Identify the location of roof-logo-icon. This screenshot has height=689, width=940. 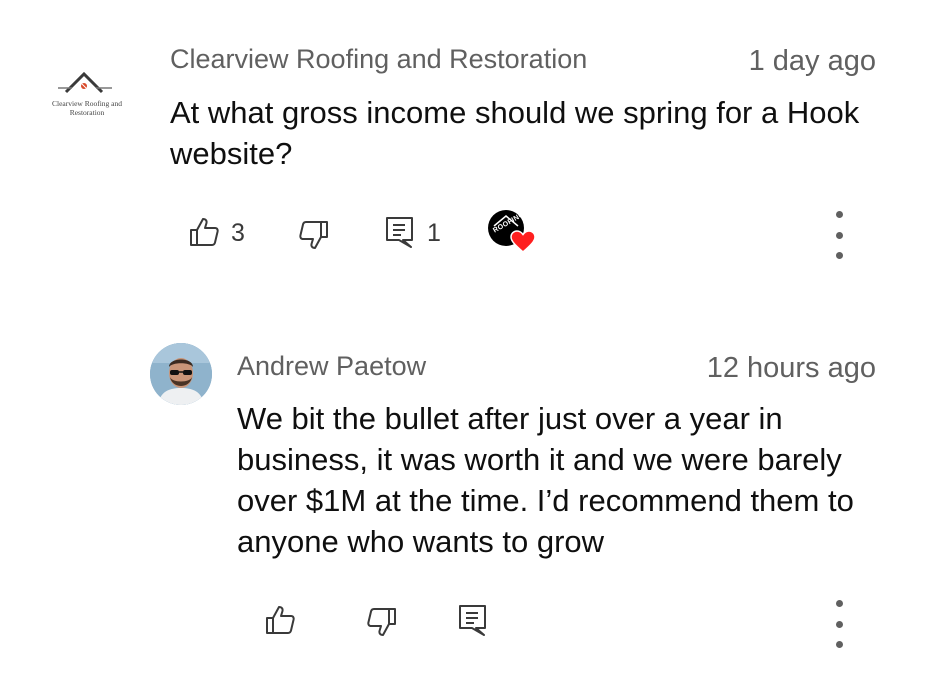
(85, 82).